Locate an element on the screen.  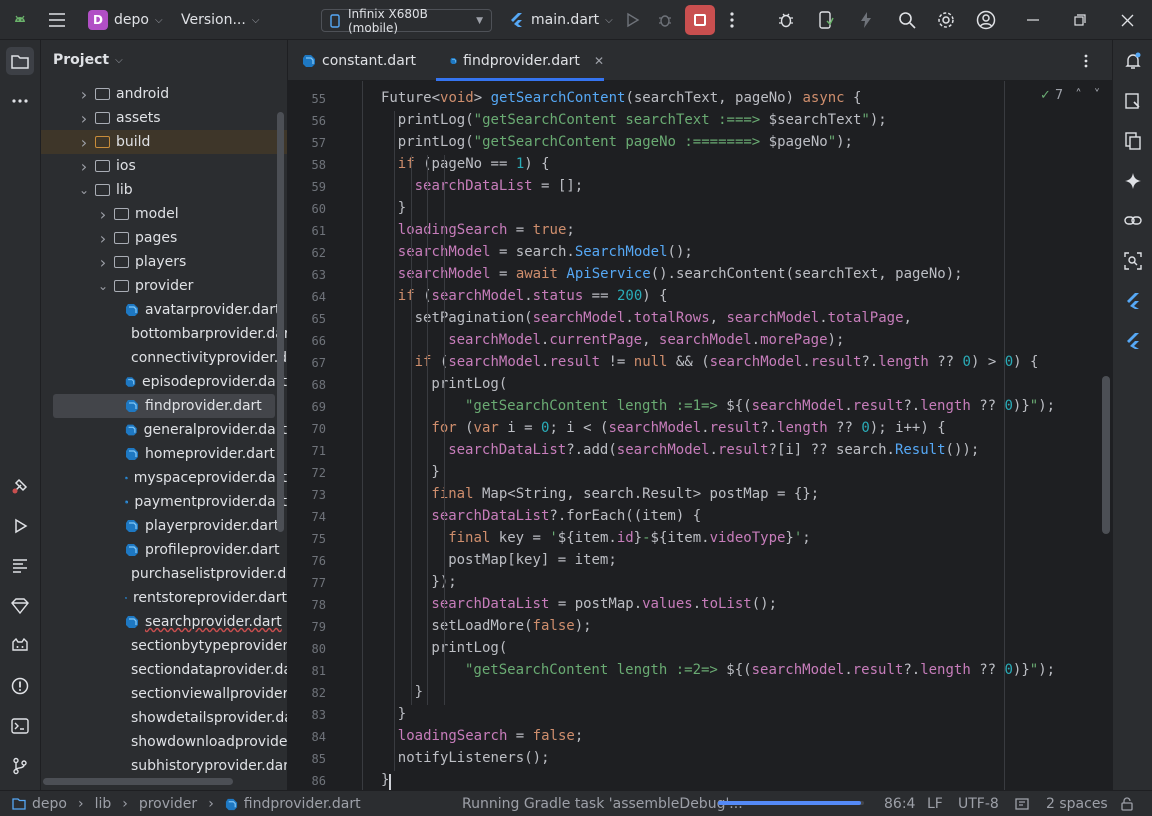
settings-gear-icon is located at coordinates (946, 20).